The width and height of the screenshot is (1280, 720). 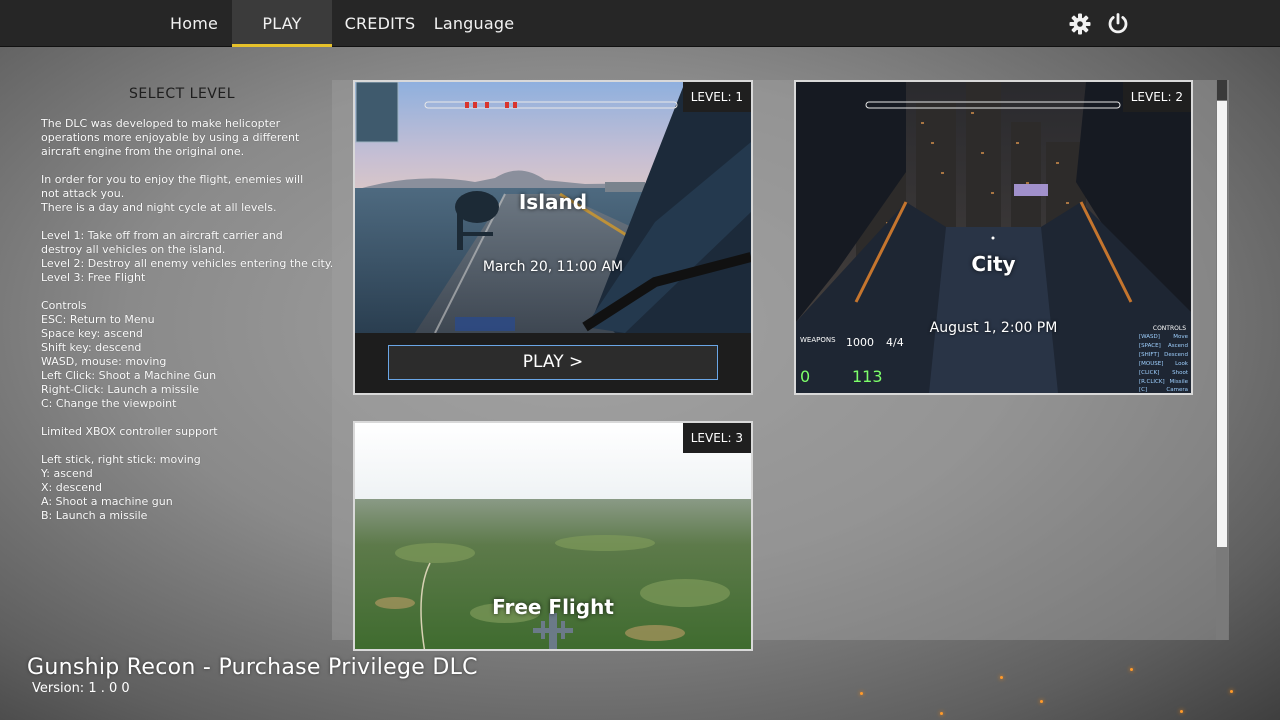 I want to click on scrollbar-thumb, so click(x=1222, y=324).